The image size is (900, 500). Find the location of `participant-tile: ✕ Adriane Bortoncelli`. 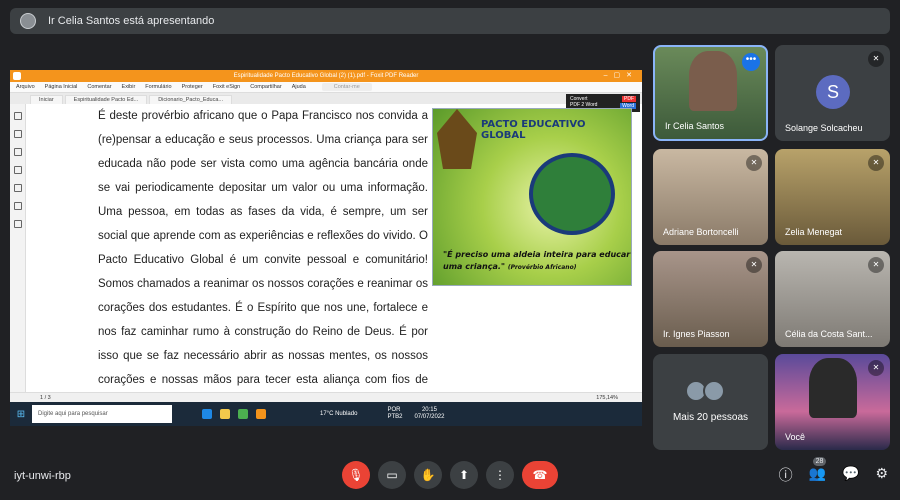

participant-tile: ✕ Adriane Bortoncelli is located at coordinates (710, 197).